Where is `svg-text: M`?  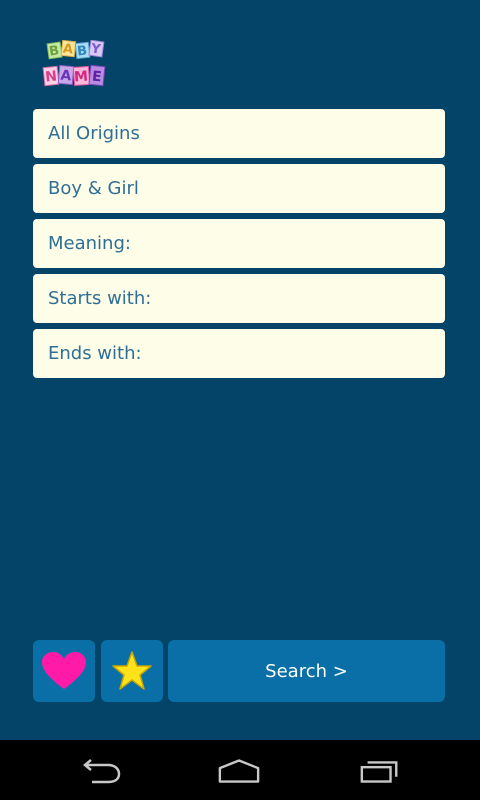
svg-text: M is located at coordinates (81, 77).